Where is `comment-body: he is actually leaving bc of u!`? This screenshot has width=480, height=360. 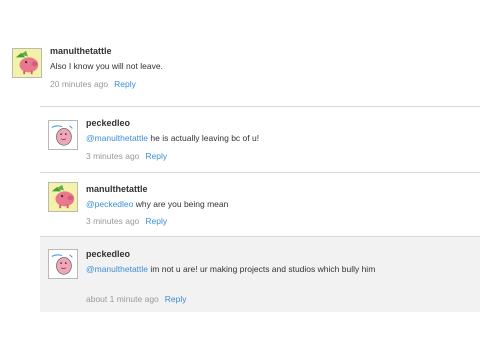 comment-body: he is actually leaving bc of u! is located at coordinates (204, 138).